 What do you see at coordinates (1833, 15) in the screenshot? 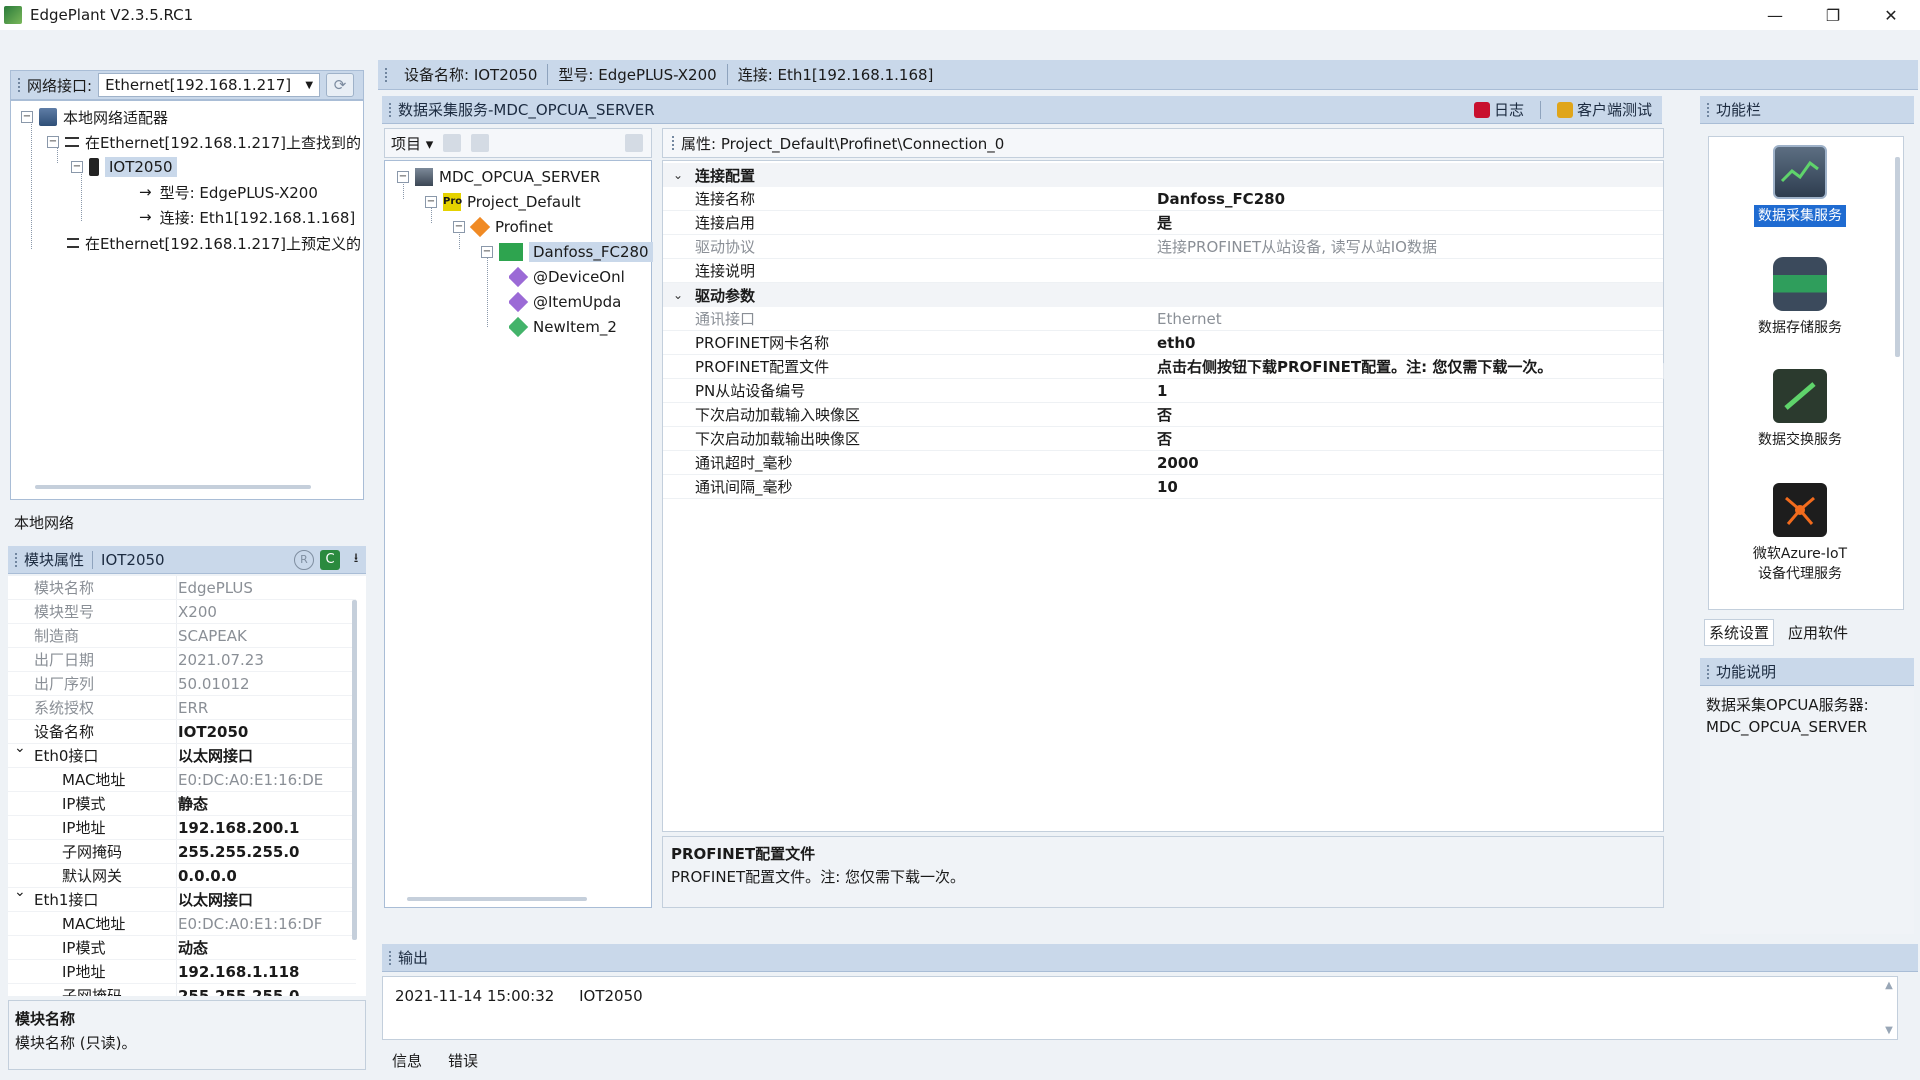
I see `restore-button: ❐` at bounding box center [1833, 15].